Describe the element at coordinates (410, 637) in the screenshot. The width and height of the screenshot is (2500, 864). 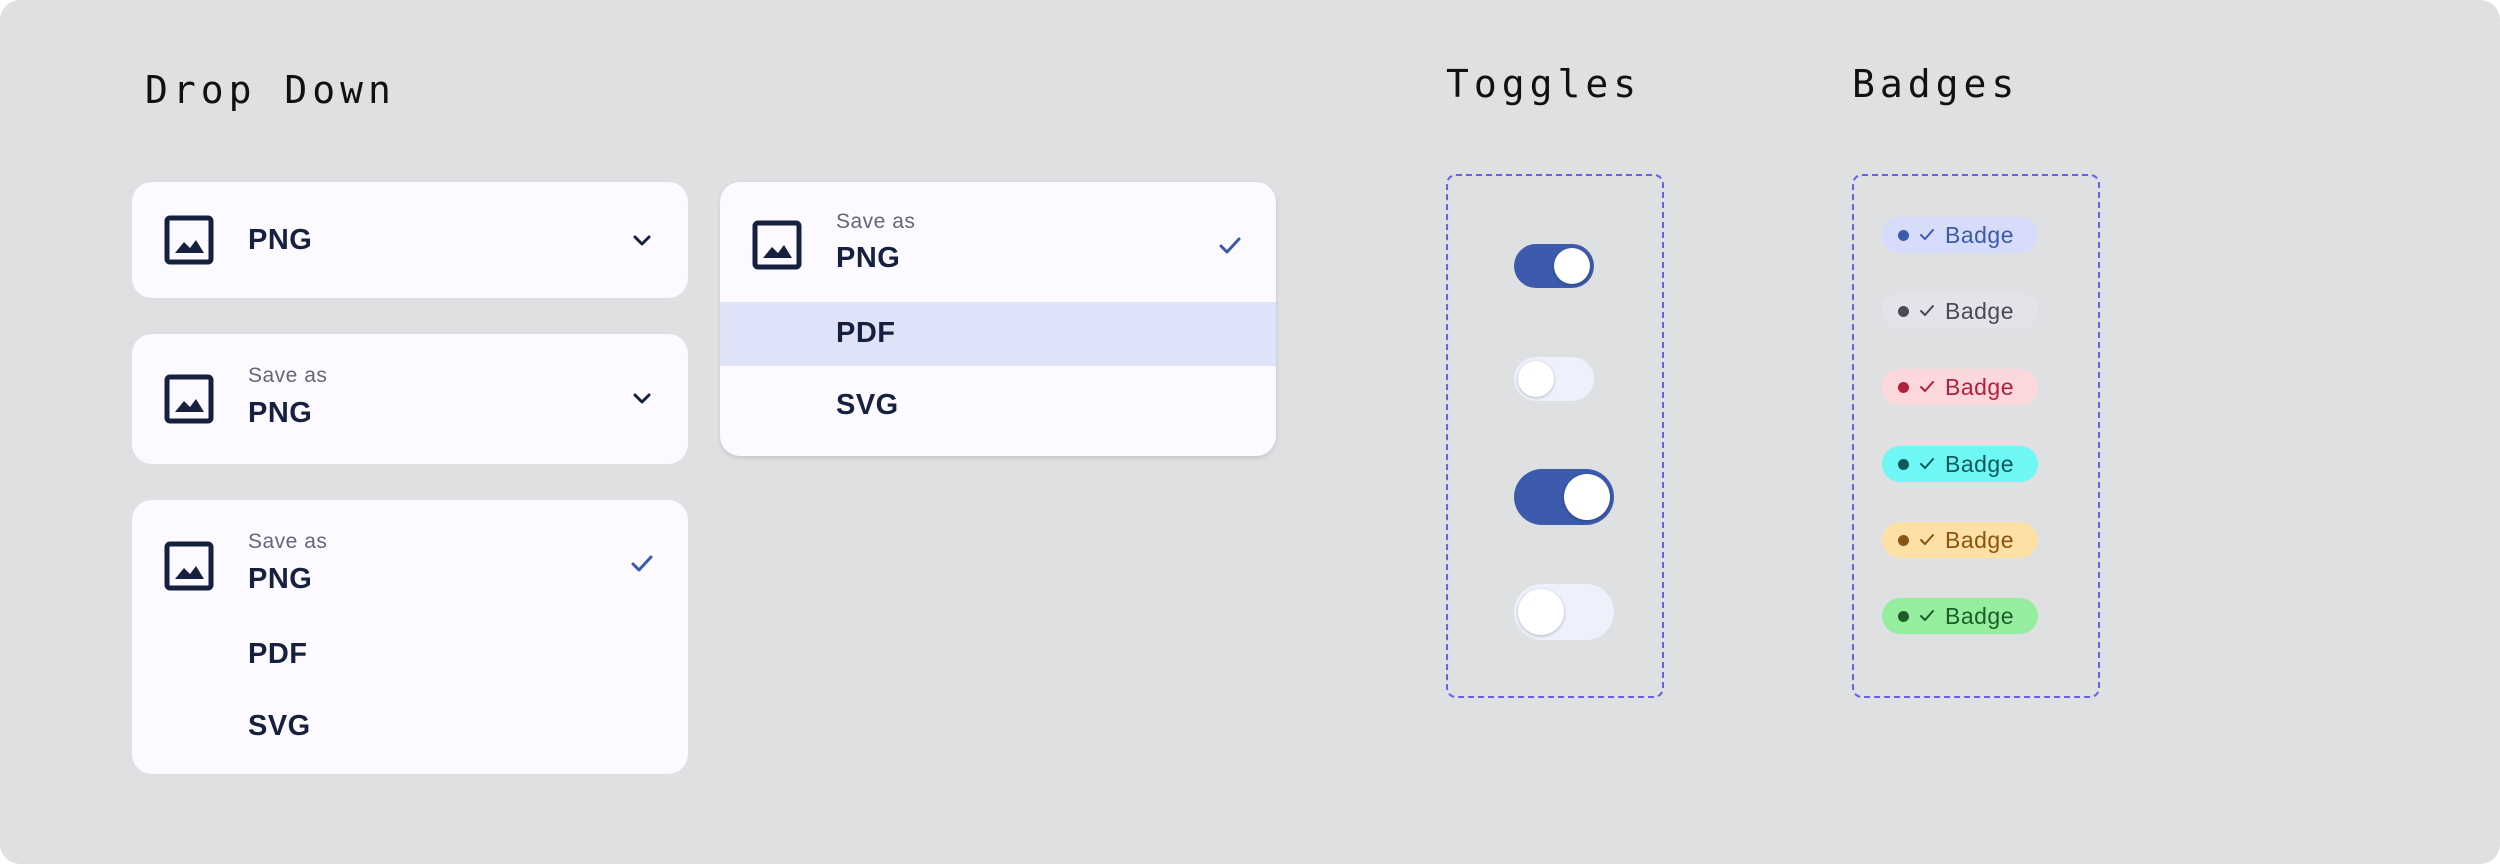
I see `dropdown-open: Save as PNG PDF SVG` at that location.